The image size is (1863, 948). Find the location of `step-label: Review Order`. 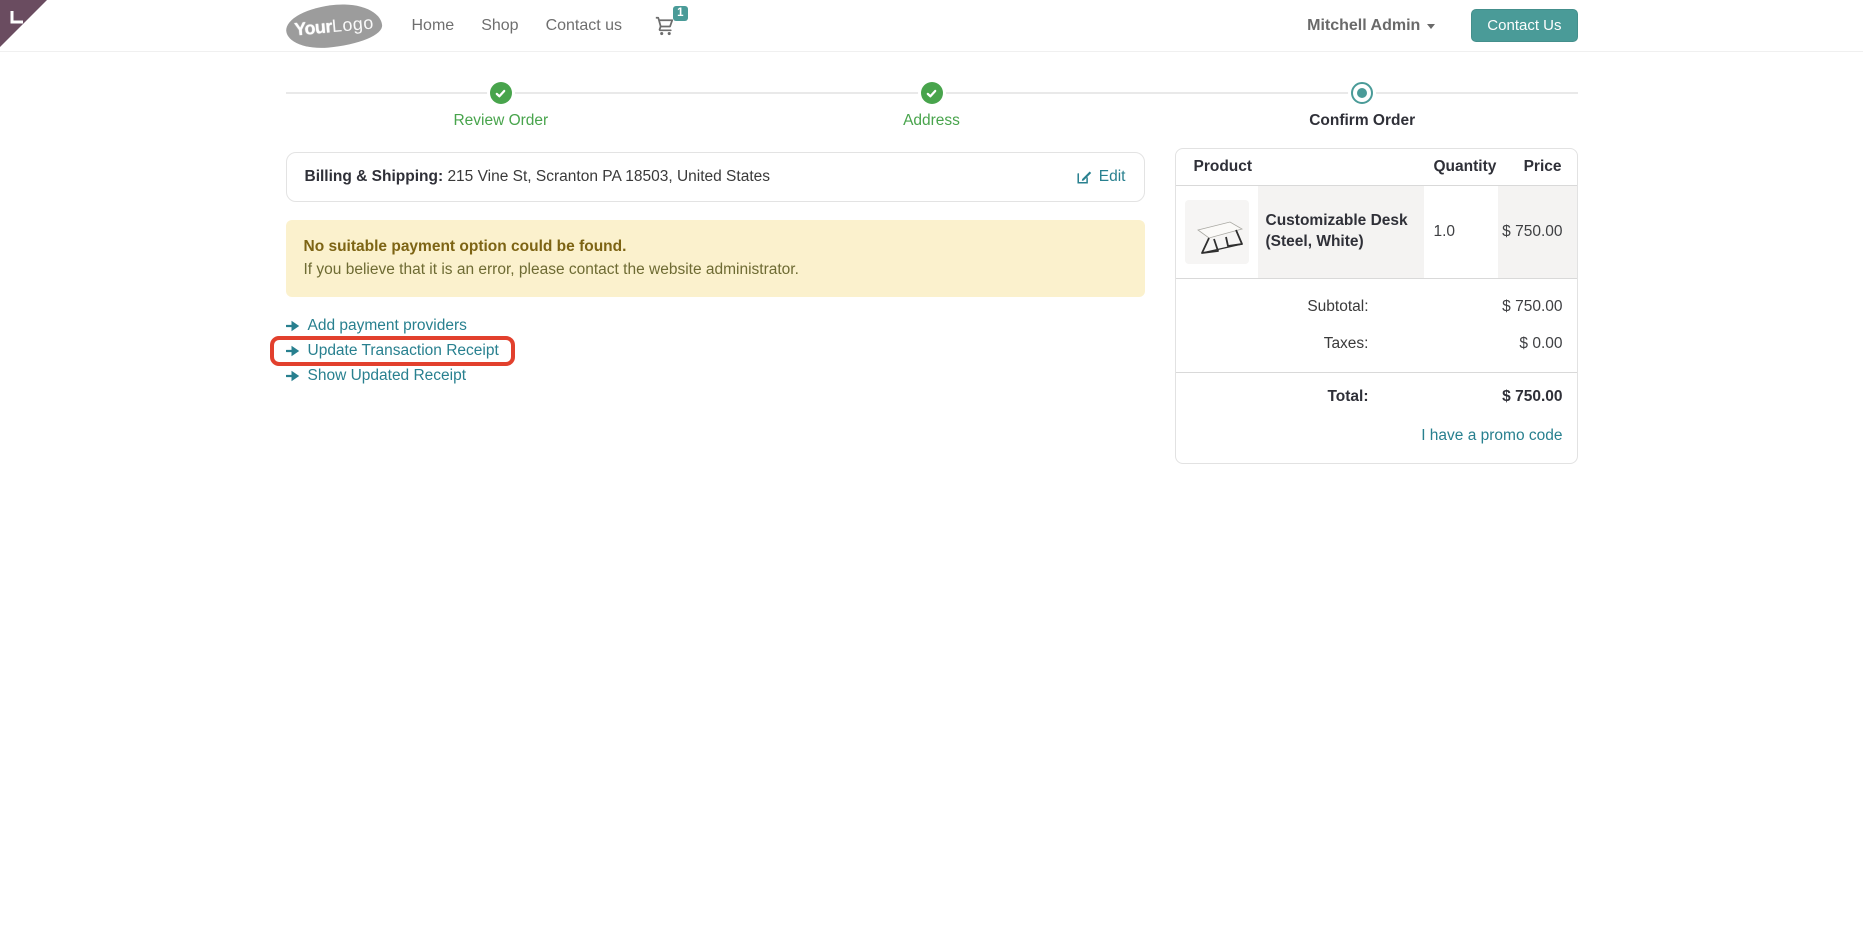

step-label: Review Order is located at coordinates (500, 121).